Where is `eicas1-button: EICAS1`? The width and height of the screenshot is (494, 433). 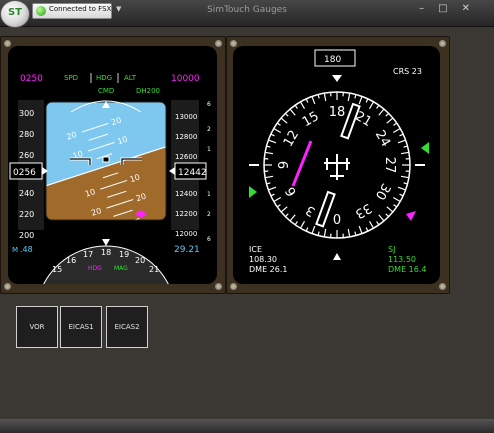
eicas1-button: EICAS1 is located at coordinates (81, 327).